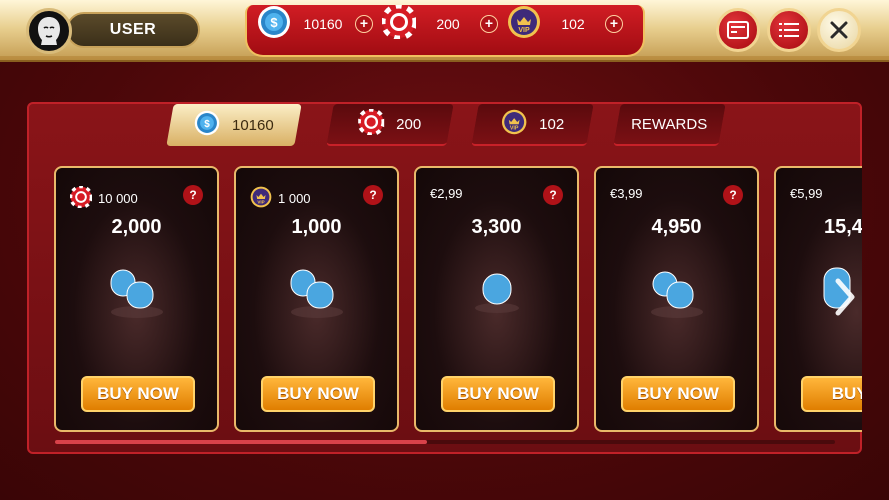 The width and height of the screenshot is (889, 500). Describe the element at coordinates (136, 227) in the screenshot. I see `product-amount: 2,000` at that location.